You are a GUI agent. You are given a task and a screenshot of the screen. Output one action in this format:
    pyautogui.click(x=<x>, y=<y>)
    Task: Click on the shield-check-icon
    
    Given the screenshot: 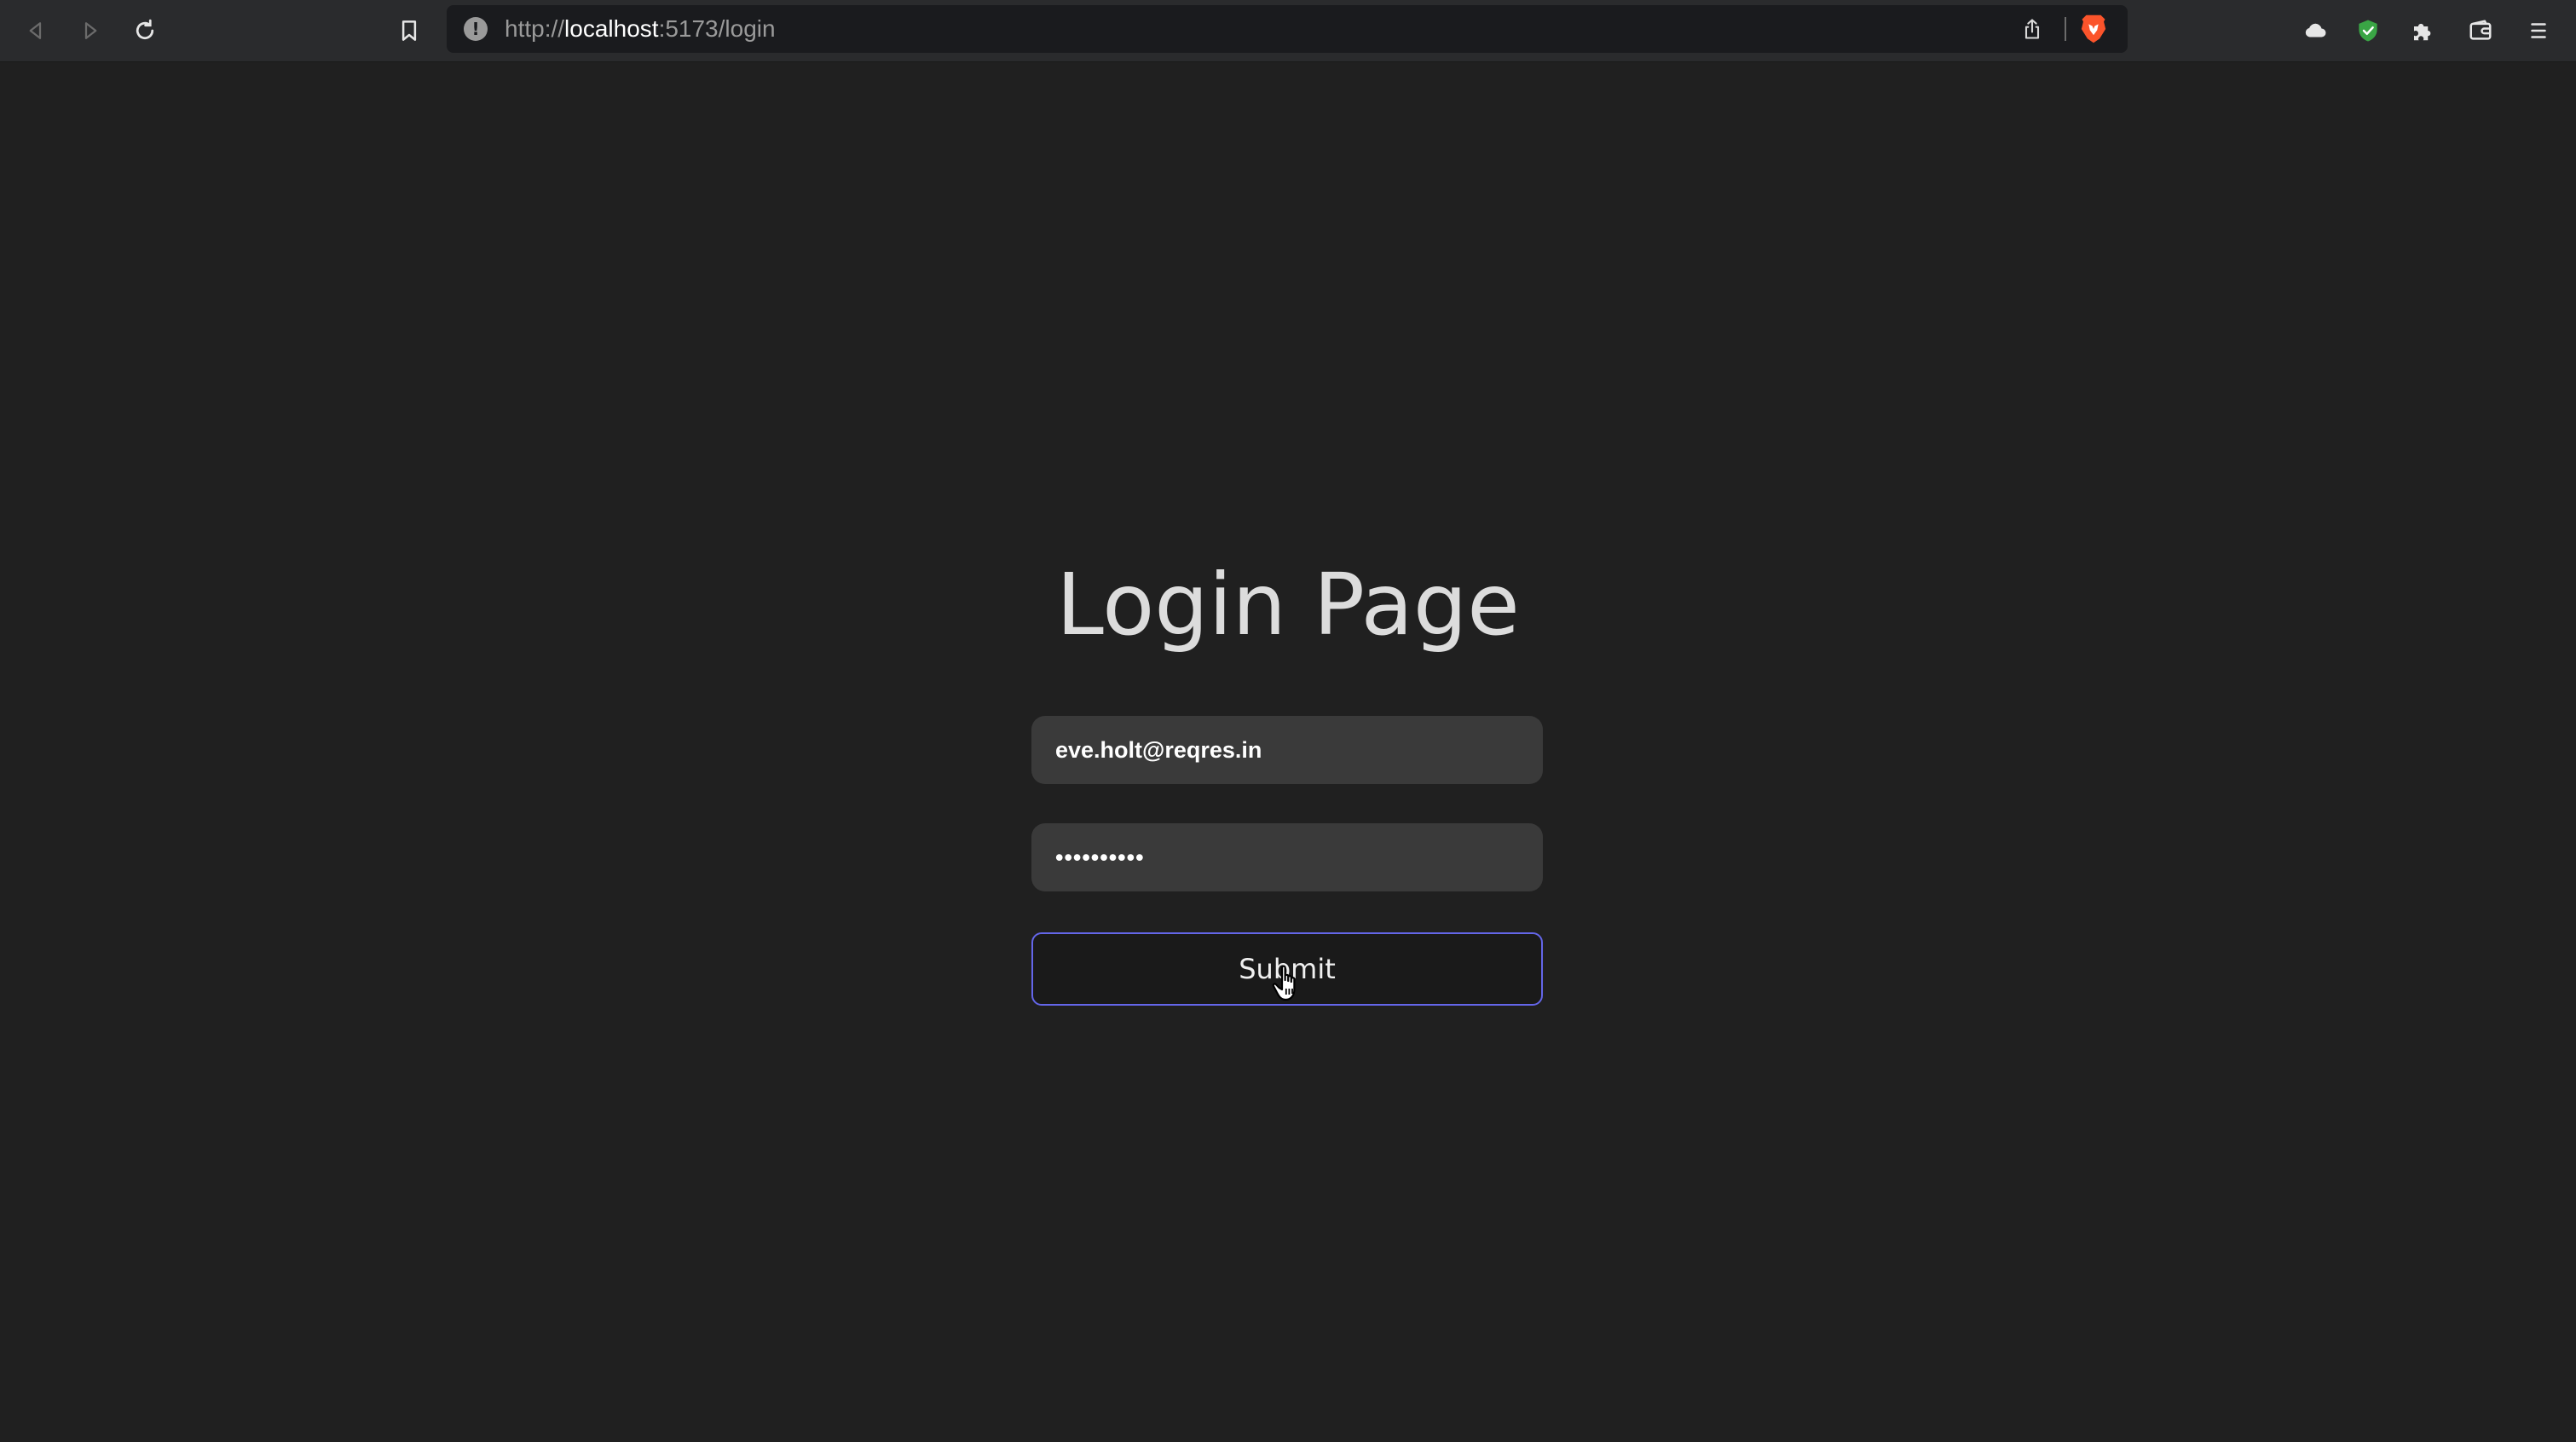 What is the action you would take?
    pyautogui.click(x=2368, y=31)
    